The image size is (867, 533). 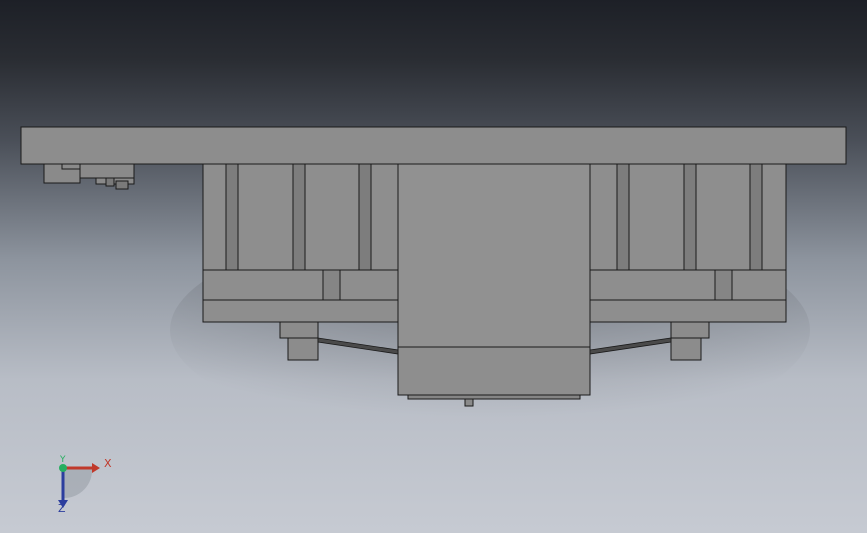 What do you see at coordinates (63, 460) in the screenshot?
I see `y-axis-label: Y` at bounding box center [63, 460].